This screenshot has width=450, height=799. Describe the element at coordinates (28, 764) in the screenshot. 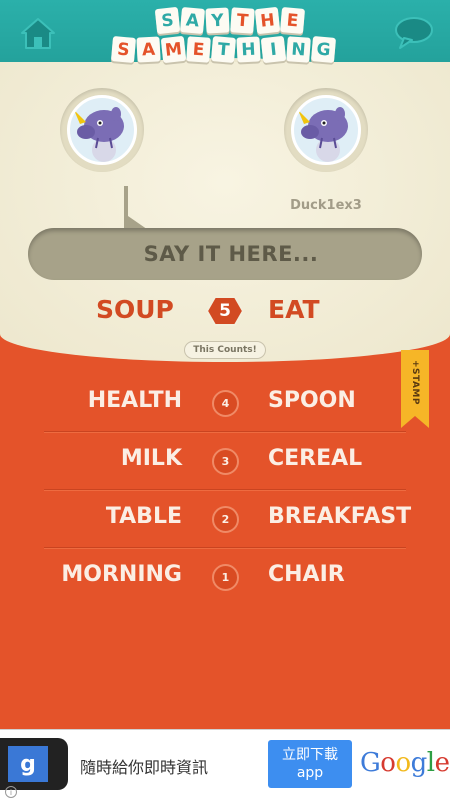

I see `google-app-icon: g` at that location.